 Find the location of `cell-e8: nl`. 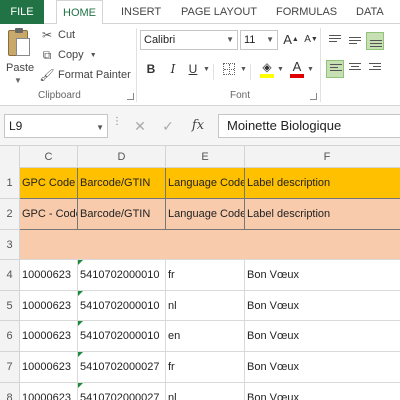

cell-e8: nl is located at coordinates (205, 391).